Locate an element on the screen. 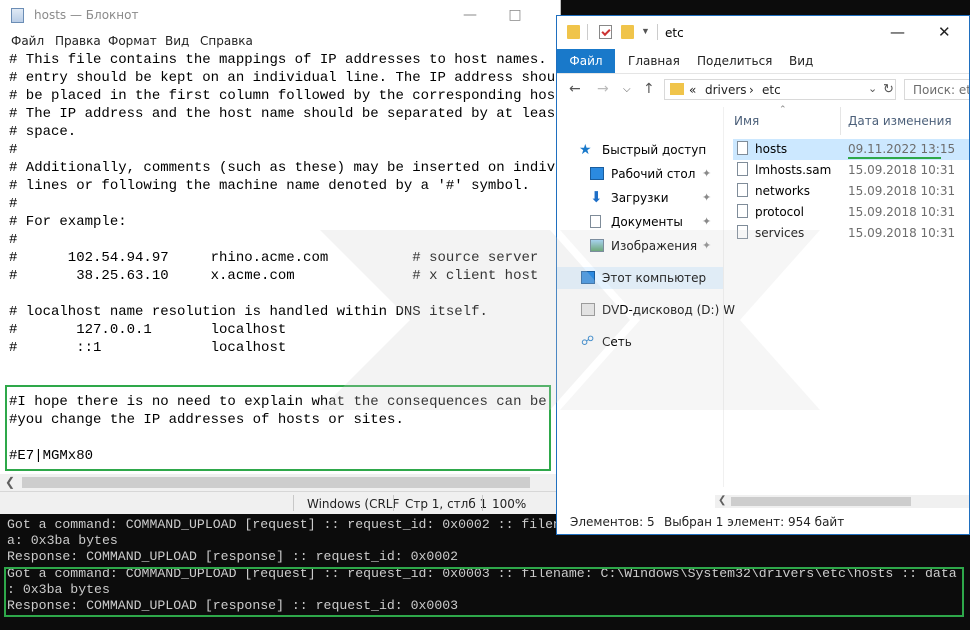 Image resolution: width=970 pixels, height=630 pixels. explorer-navbar: ← → ⌵ ↑ « drivers › etc ⌄ ↻ Поиск: etc is located at coordinates (763, 90).